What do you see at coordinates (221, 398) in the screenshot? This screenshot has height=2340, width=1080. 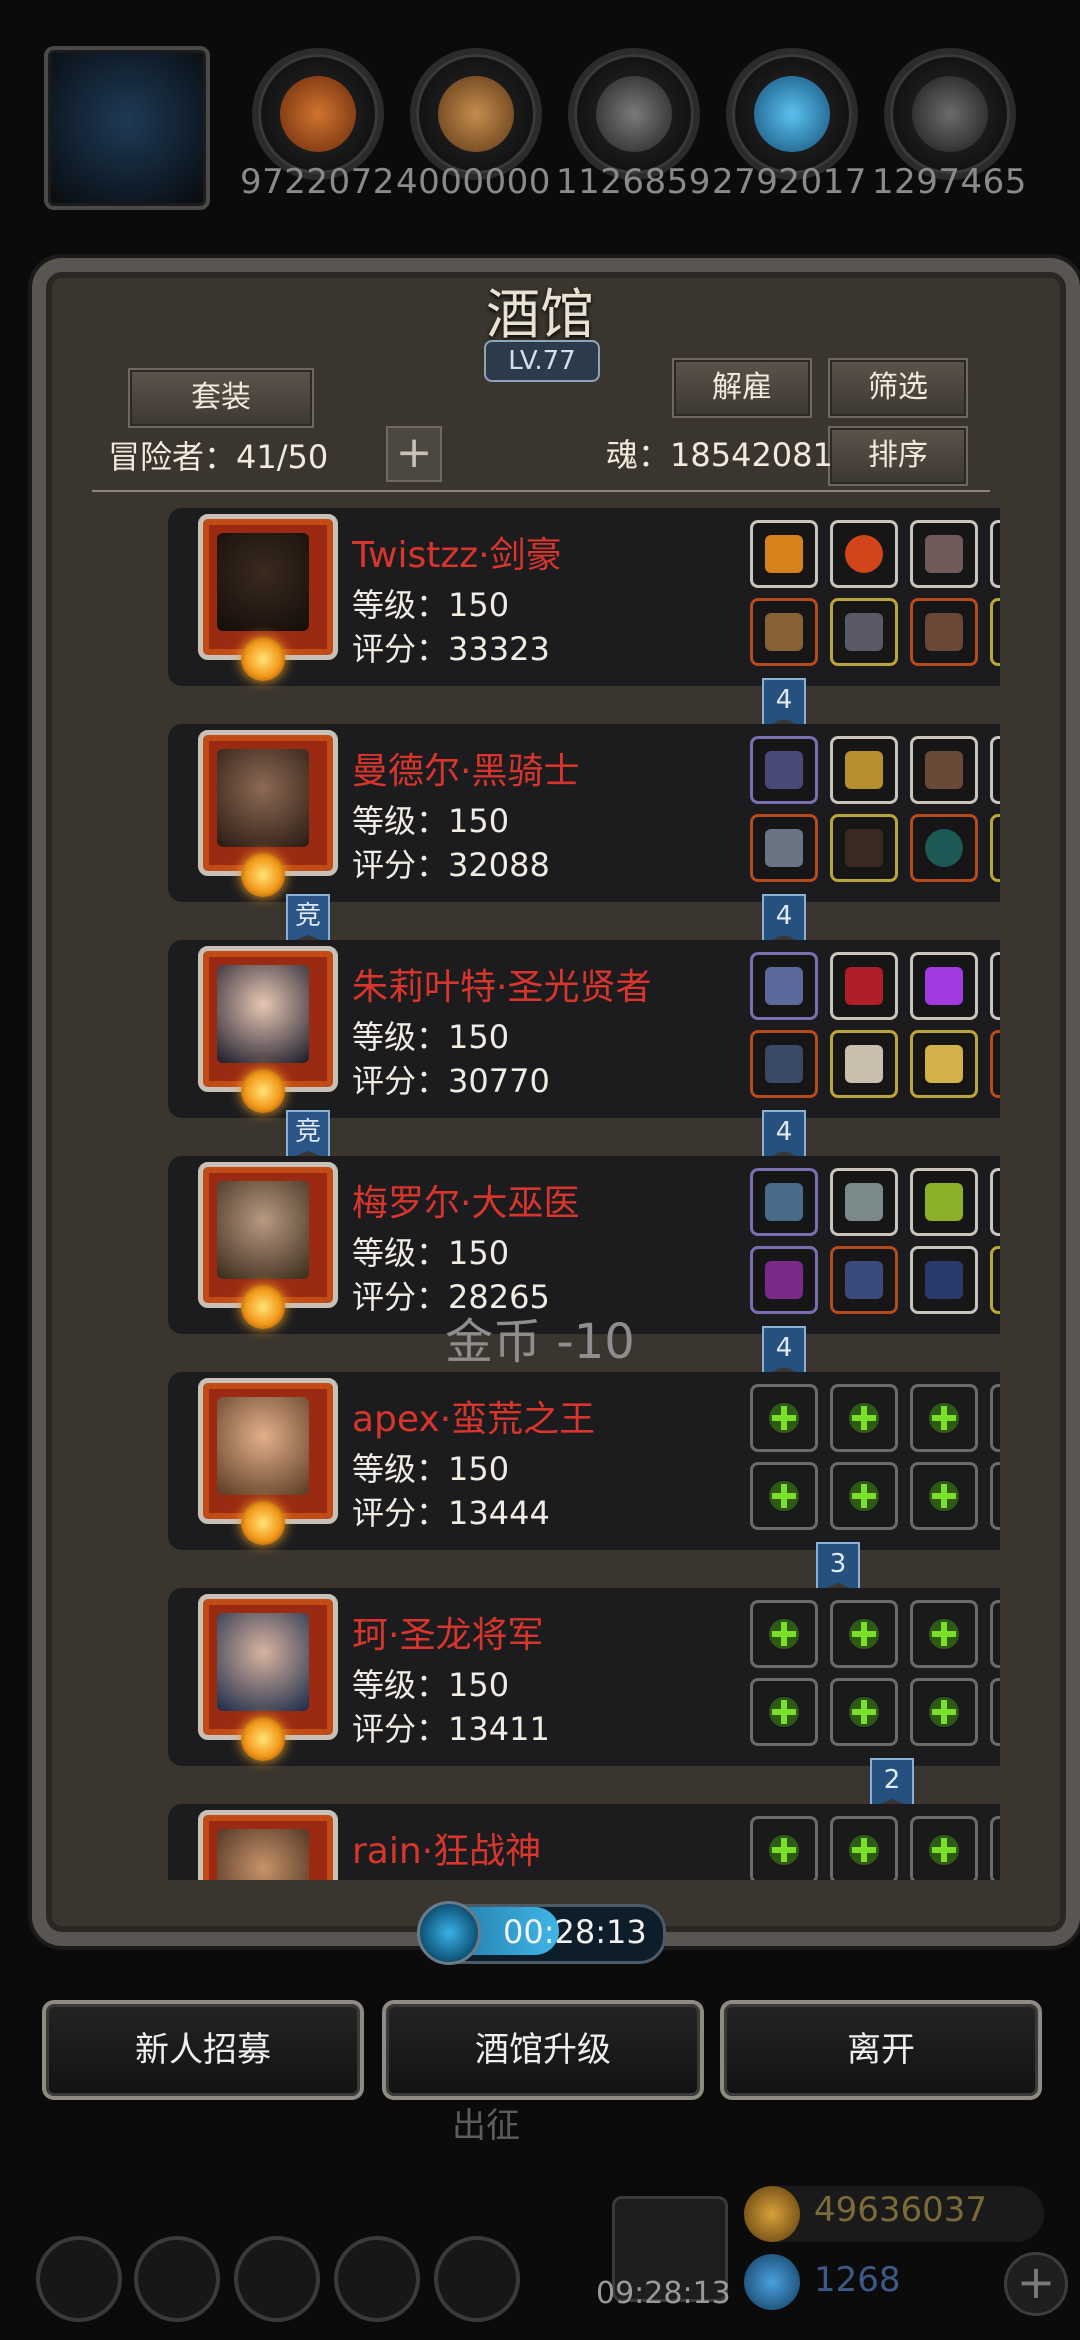 I see `set-button: 套装` at bounding box center [221, 398].